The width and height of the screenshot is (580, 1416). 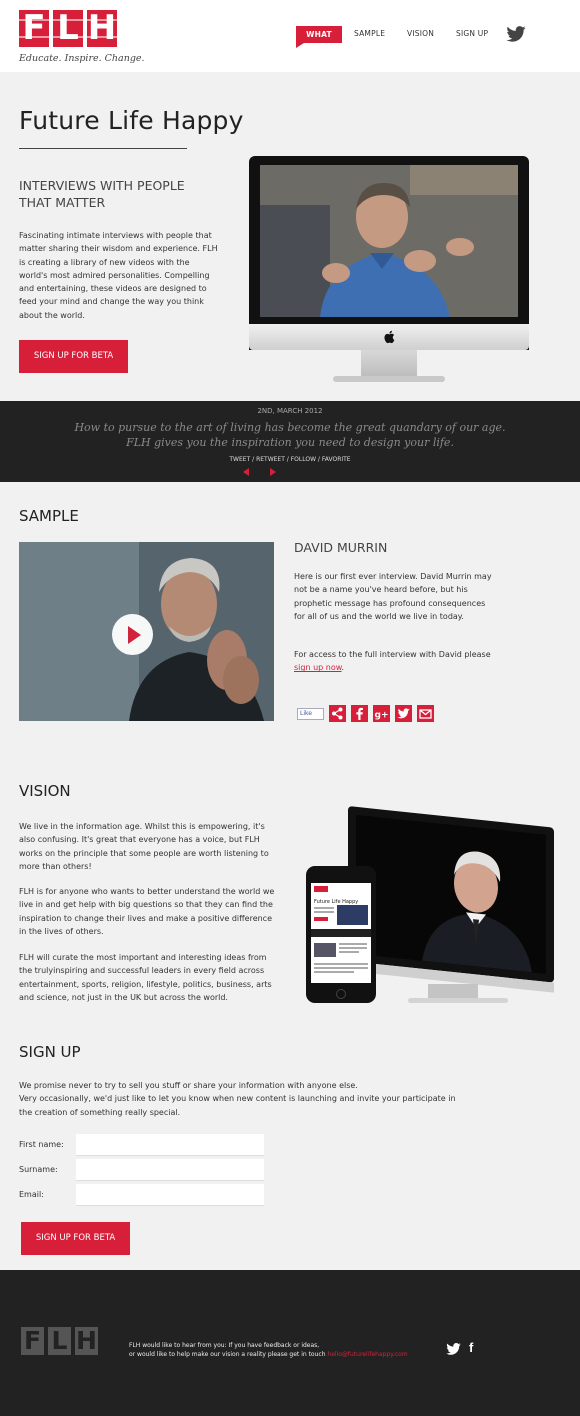 I want to click on phone-site-preview: Future Life Happy, so click(x=341, y=933).